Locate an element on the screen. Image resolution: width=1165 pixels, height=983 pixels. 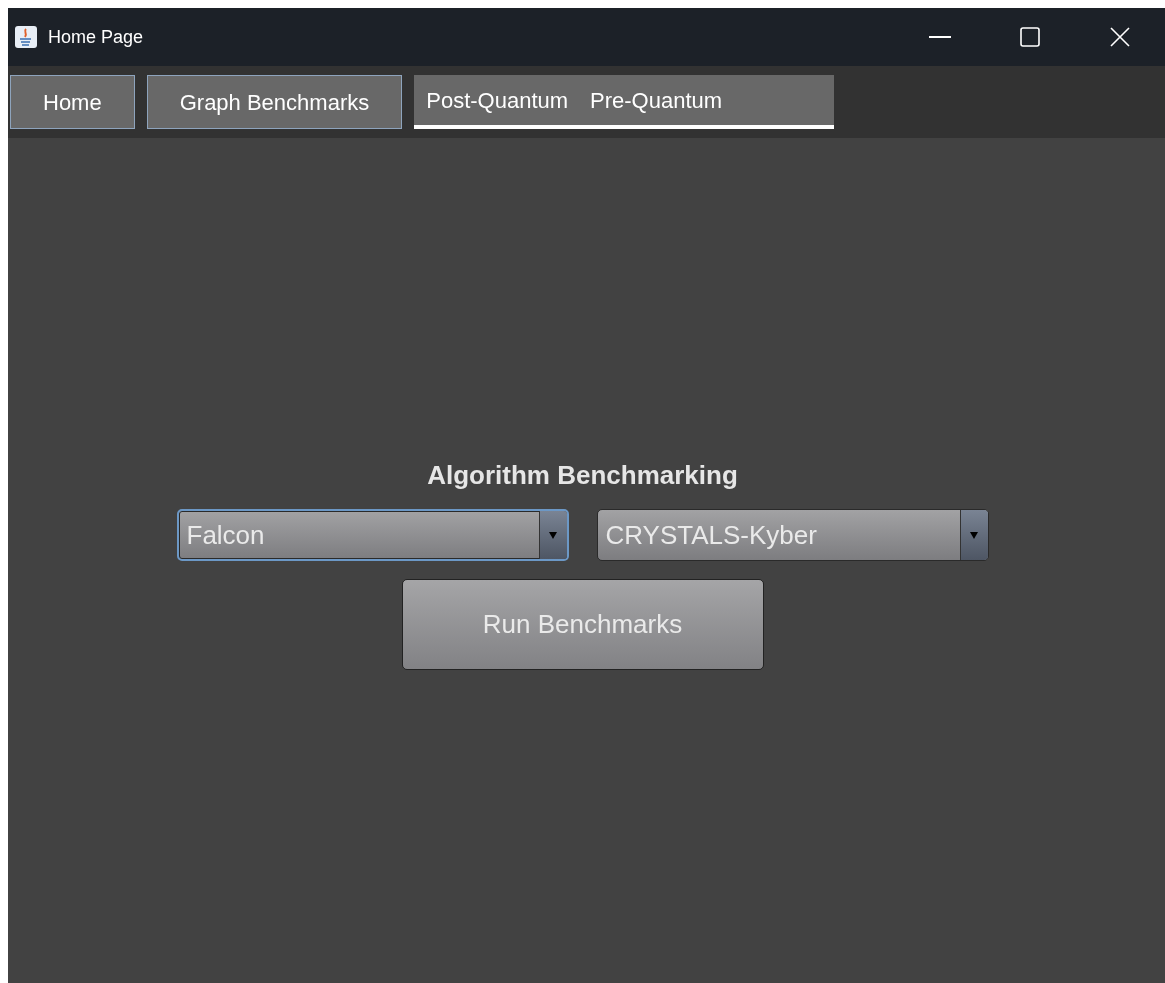
menu-item: Pre-Quantum is located at coordinates (656, 100).